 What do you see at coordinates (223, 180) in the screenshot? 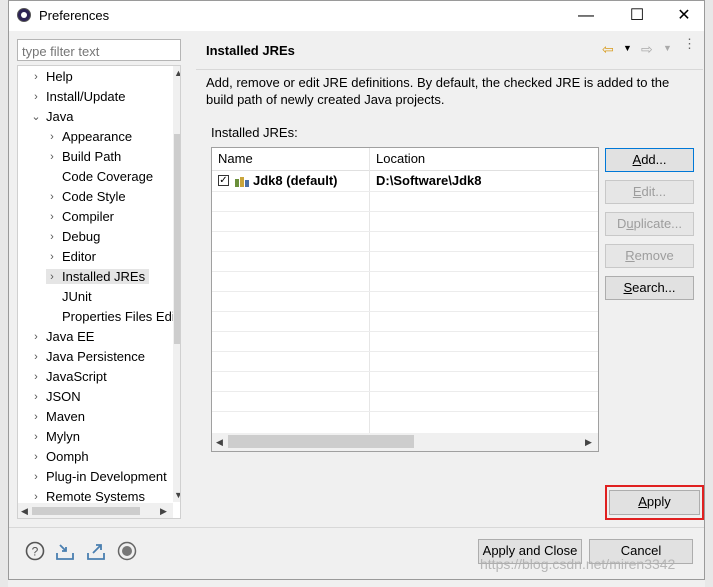
I see `default-jre-checkbox: ✓` at bounding box center [223, 180].